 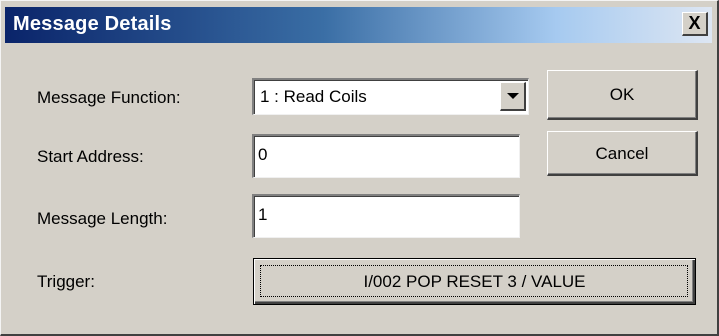 I want to click on trigger-button-label: I/002 POP RESET 3 / VALUE, so click(x=474, y=281).